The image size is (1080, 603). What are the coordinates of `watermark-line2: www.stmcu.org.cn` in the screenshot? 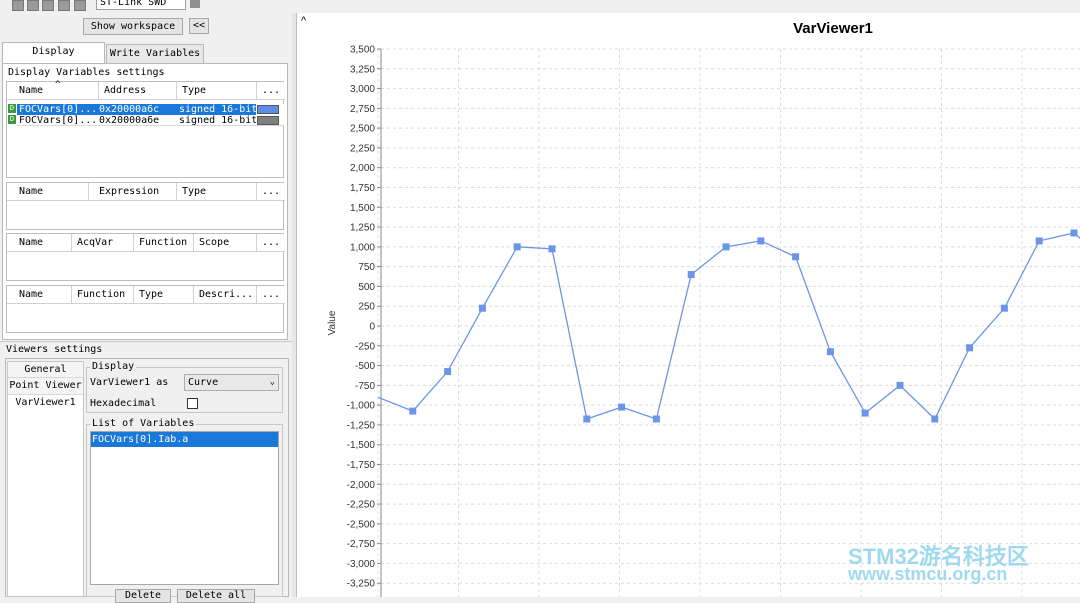 It's located at (928, 574).